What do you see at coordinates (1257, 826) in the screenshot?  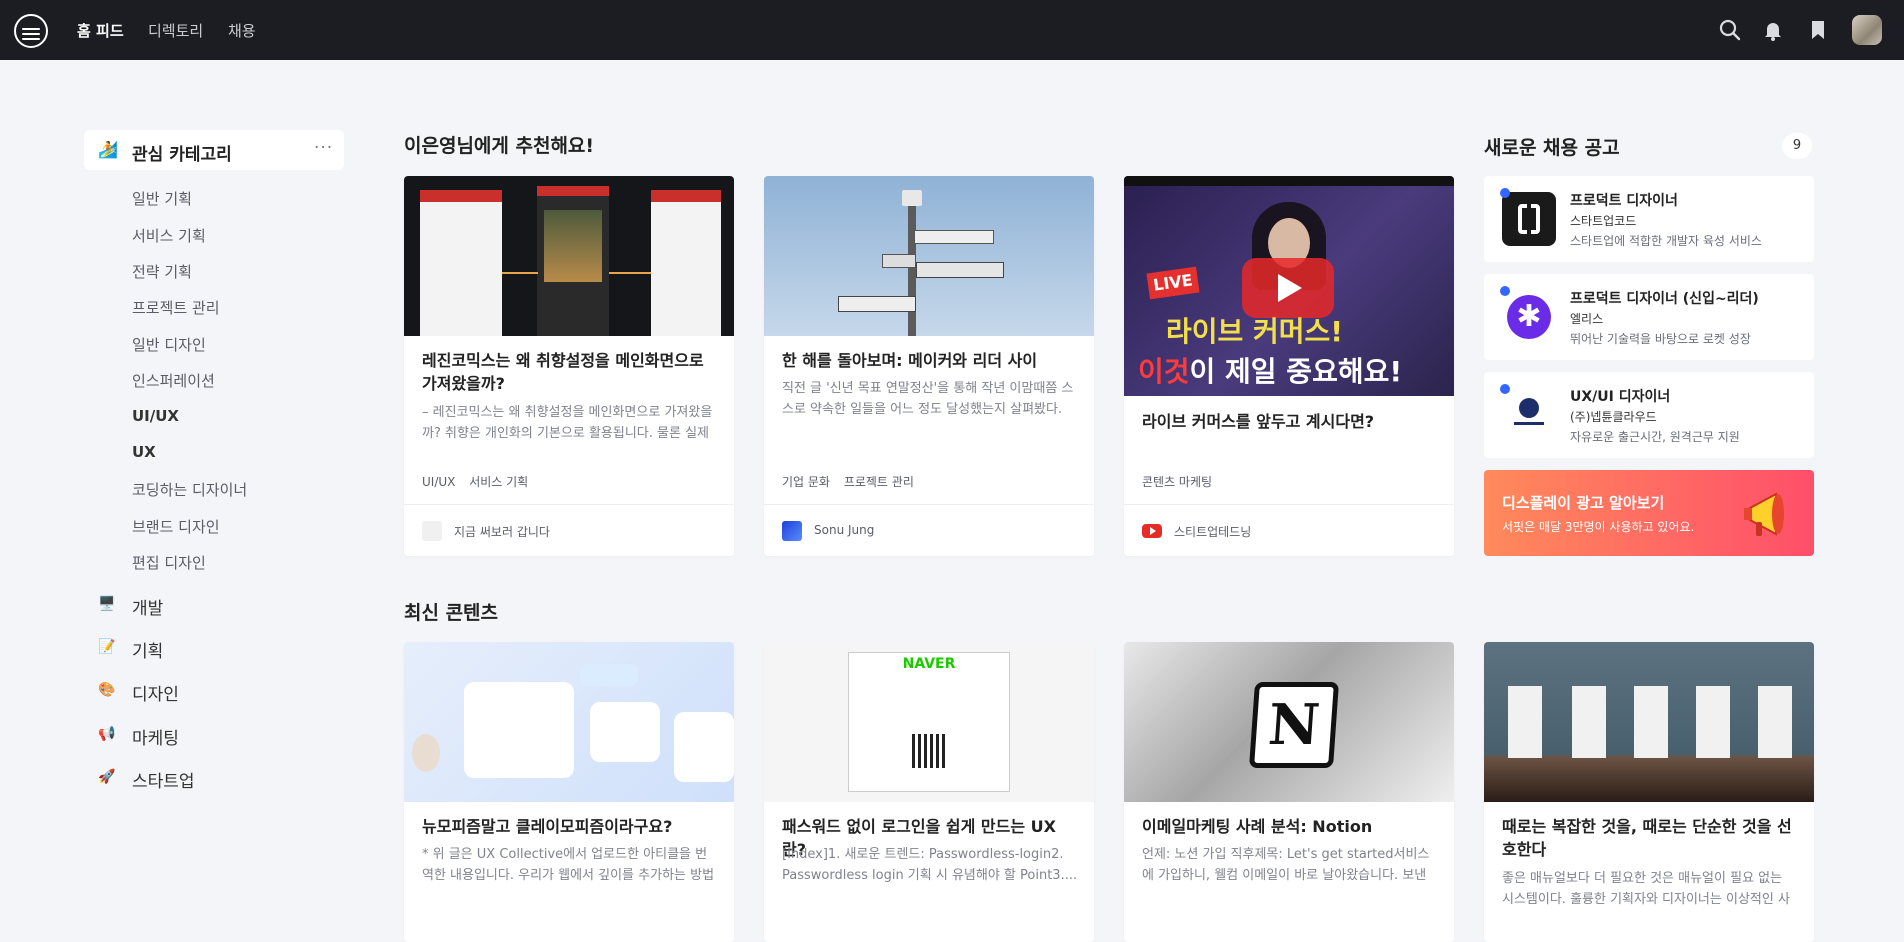 I see `card-title: 이메일마케팅 사례 분석: Notion` at bounding box center [1257, 826].